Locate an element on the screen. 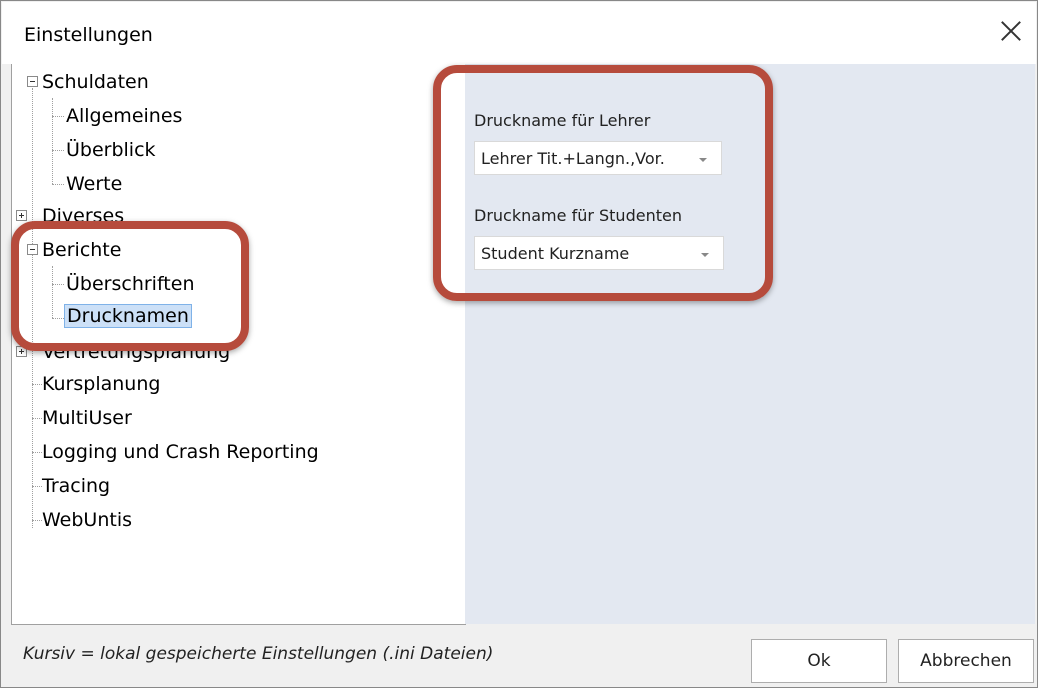 The image size is (1038, 688). tree-item-label: Allgemeines is located at coordinates (124, 116).